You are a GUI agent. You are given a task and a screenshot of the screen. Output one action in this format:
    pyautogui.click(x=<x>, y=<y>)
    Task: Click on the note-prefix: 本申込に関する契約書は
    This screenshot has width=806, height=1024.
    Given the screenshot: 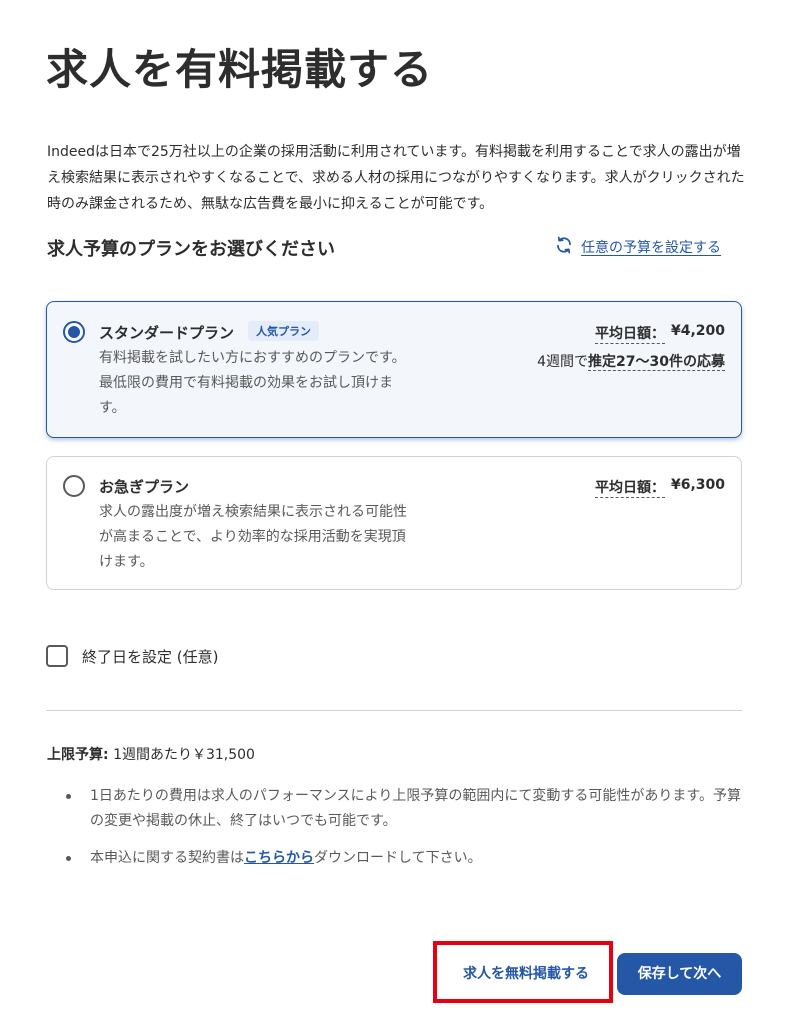 What is the action you would take?
    pyautogui.click(x=167, y=858)
    